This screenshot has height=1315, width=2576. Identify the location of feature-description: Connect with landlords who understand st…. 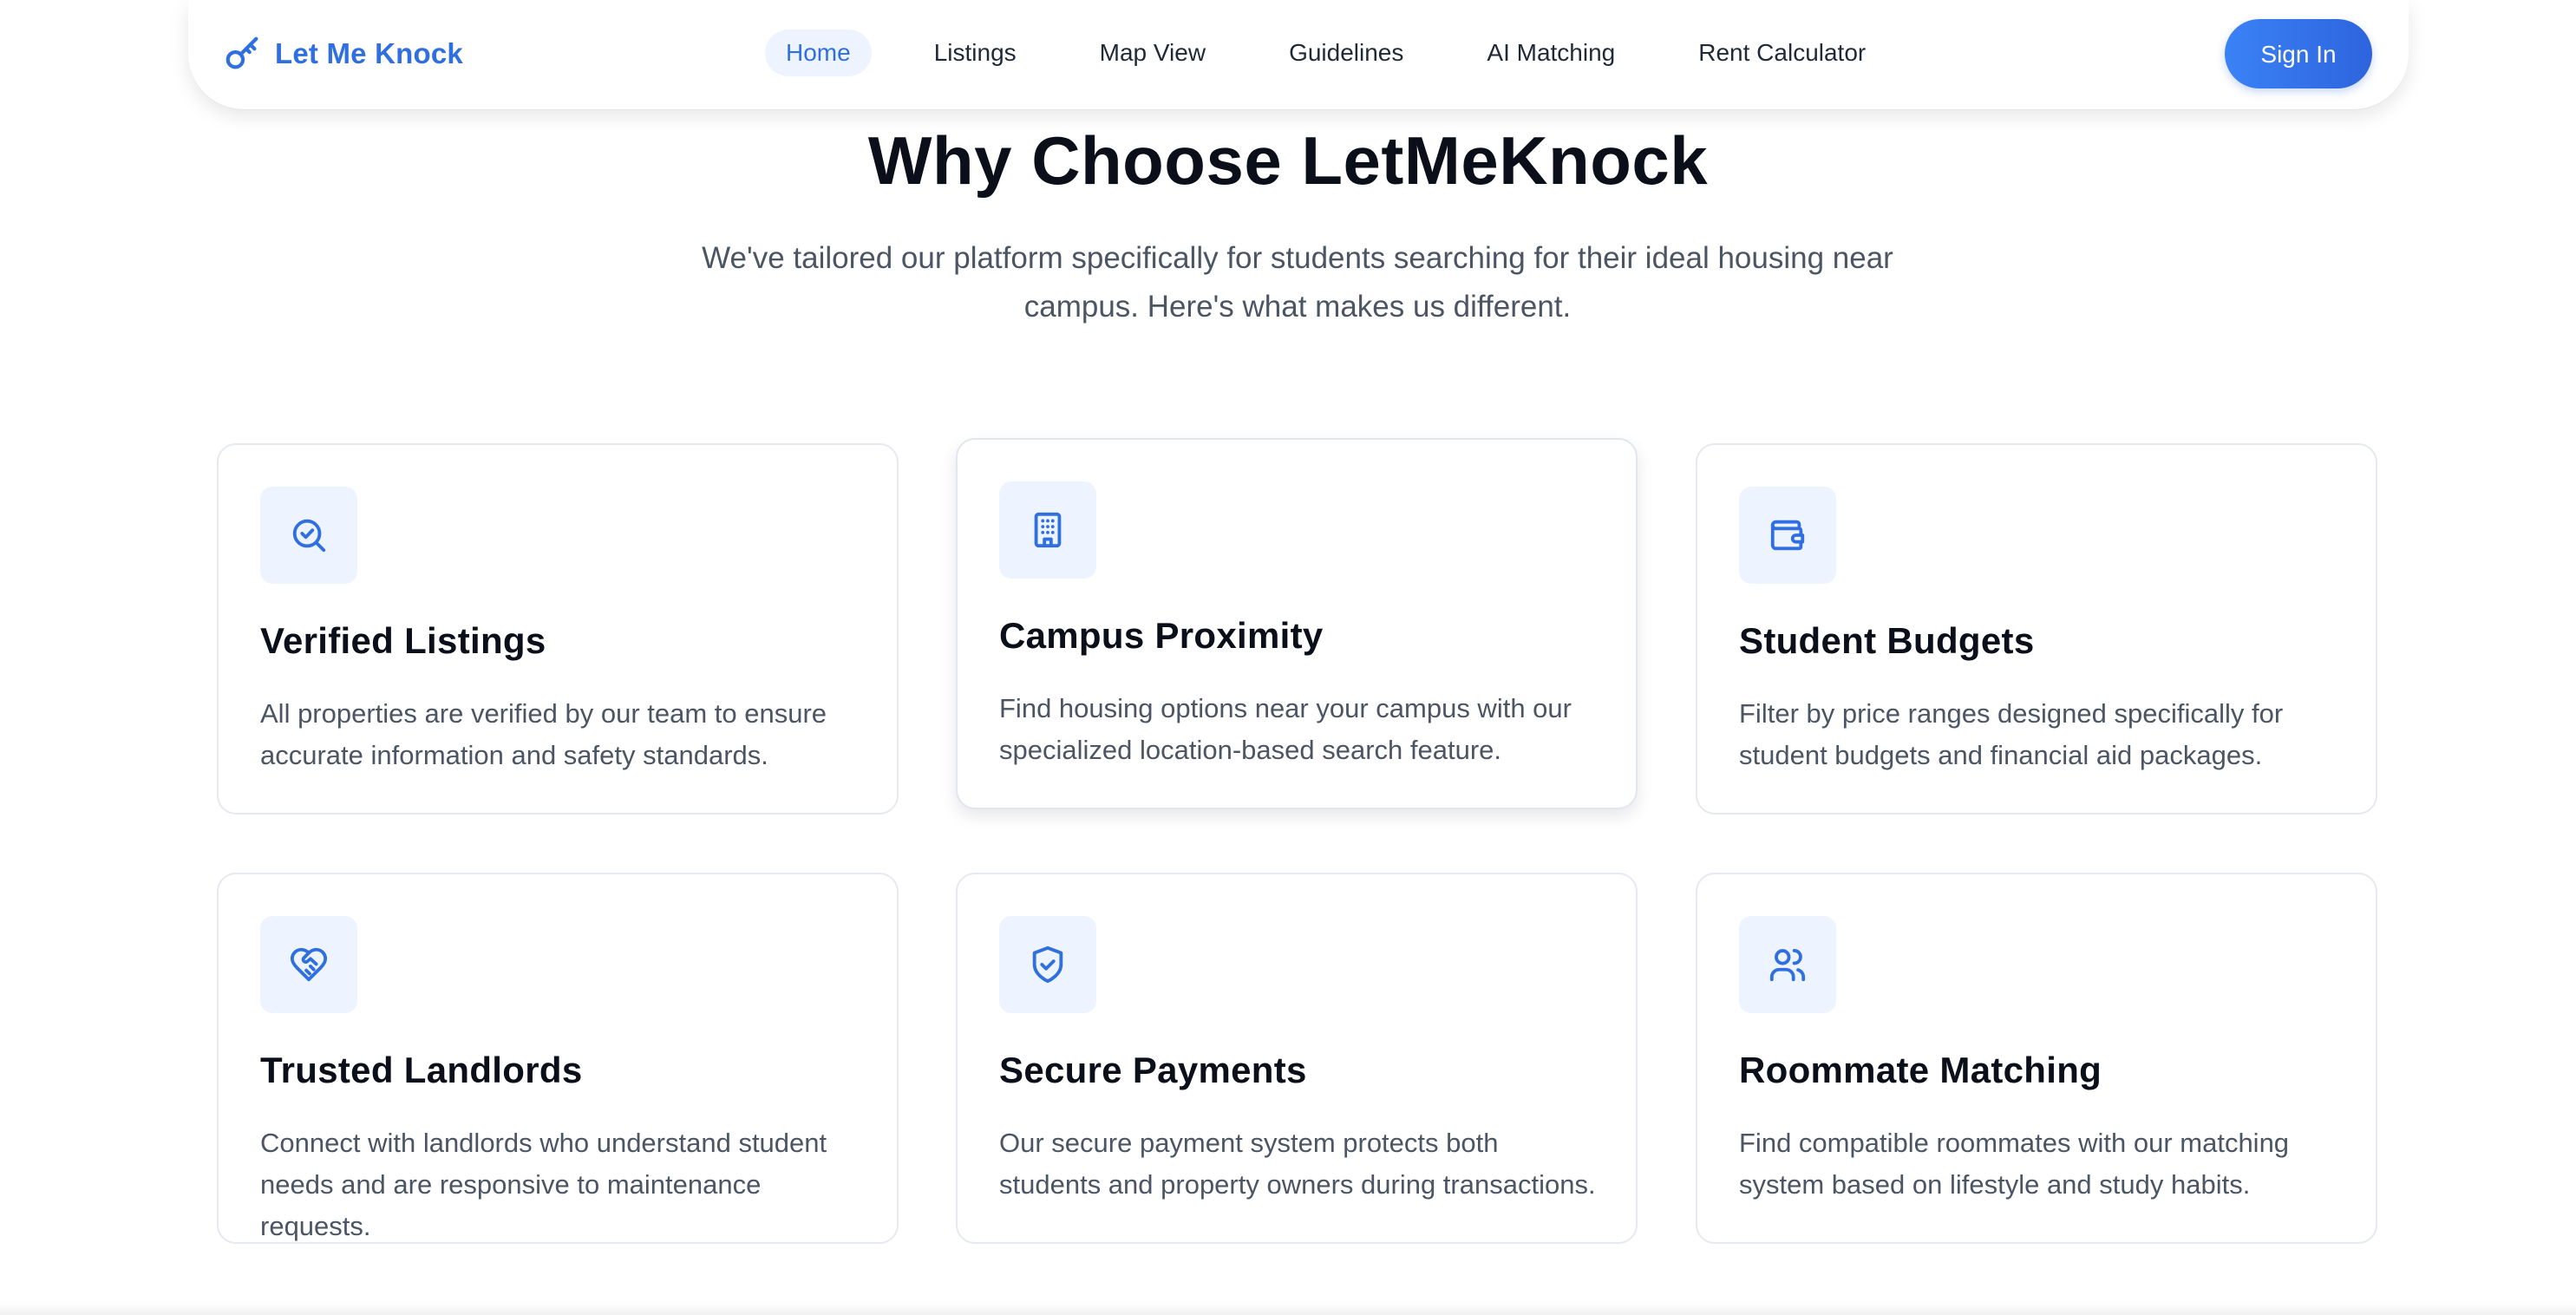
(543, 1184).